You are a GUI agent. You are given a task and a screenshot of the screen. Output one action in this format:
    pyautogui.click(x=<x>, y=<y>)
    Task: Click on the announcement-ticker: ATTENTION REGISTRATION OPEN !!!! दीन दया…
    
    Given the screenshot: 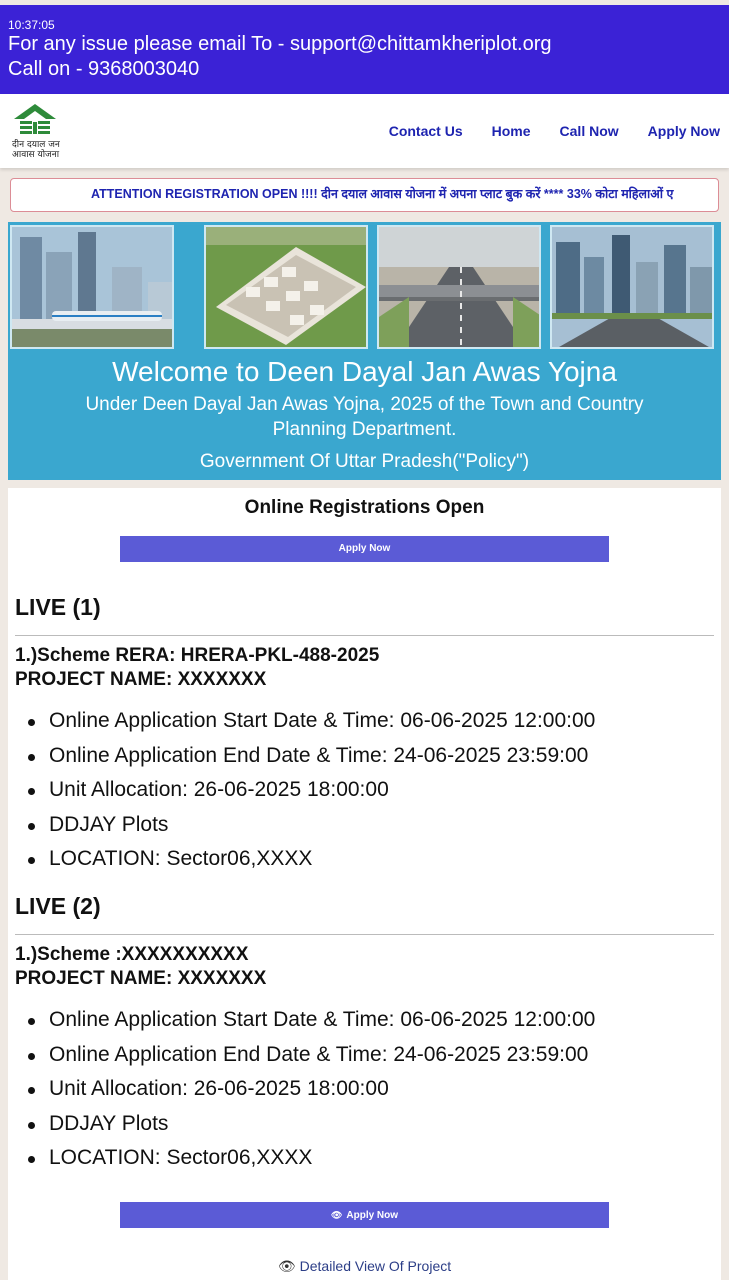 What is the action you would take?
    pyautogui.click(x=364, y=195)
    